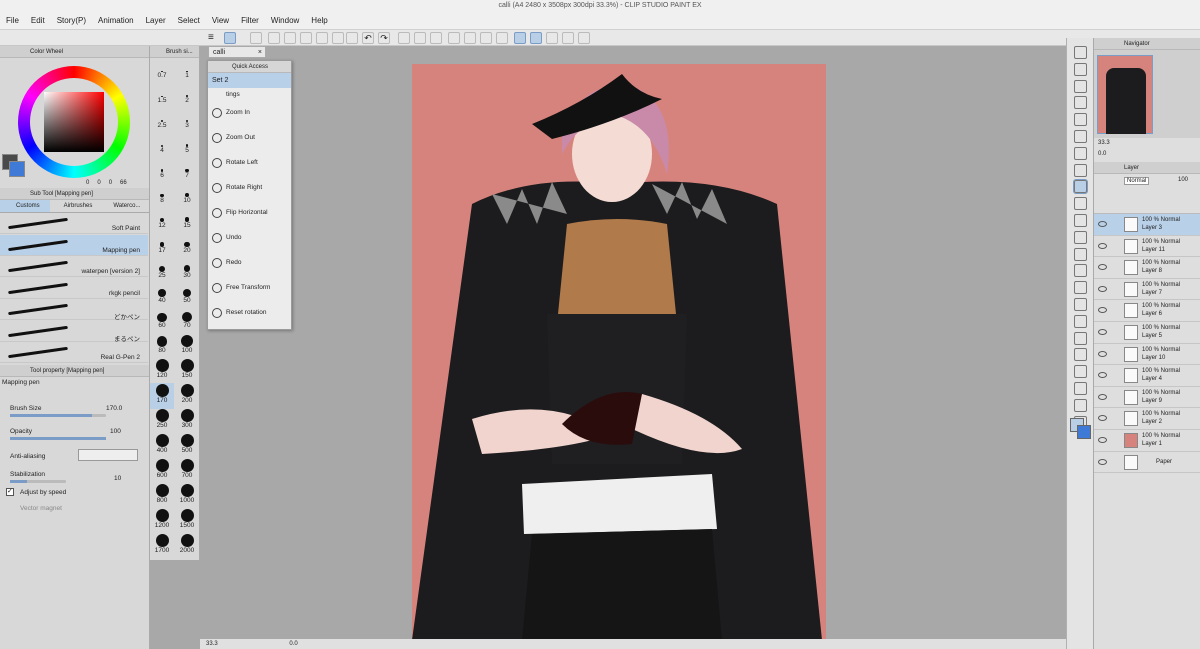 This screenshot has height=649, width=1200. Describe the element at coordinates (1080, 69) in the screenshot. I see `zoom-icon` at that location.